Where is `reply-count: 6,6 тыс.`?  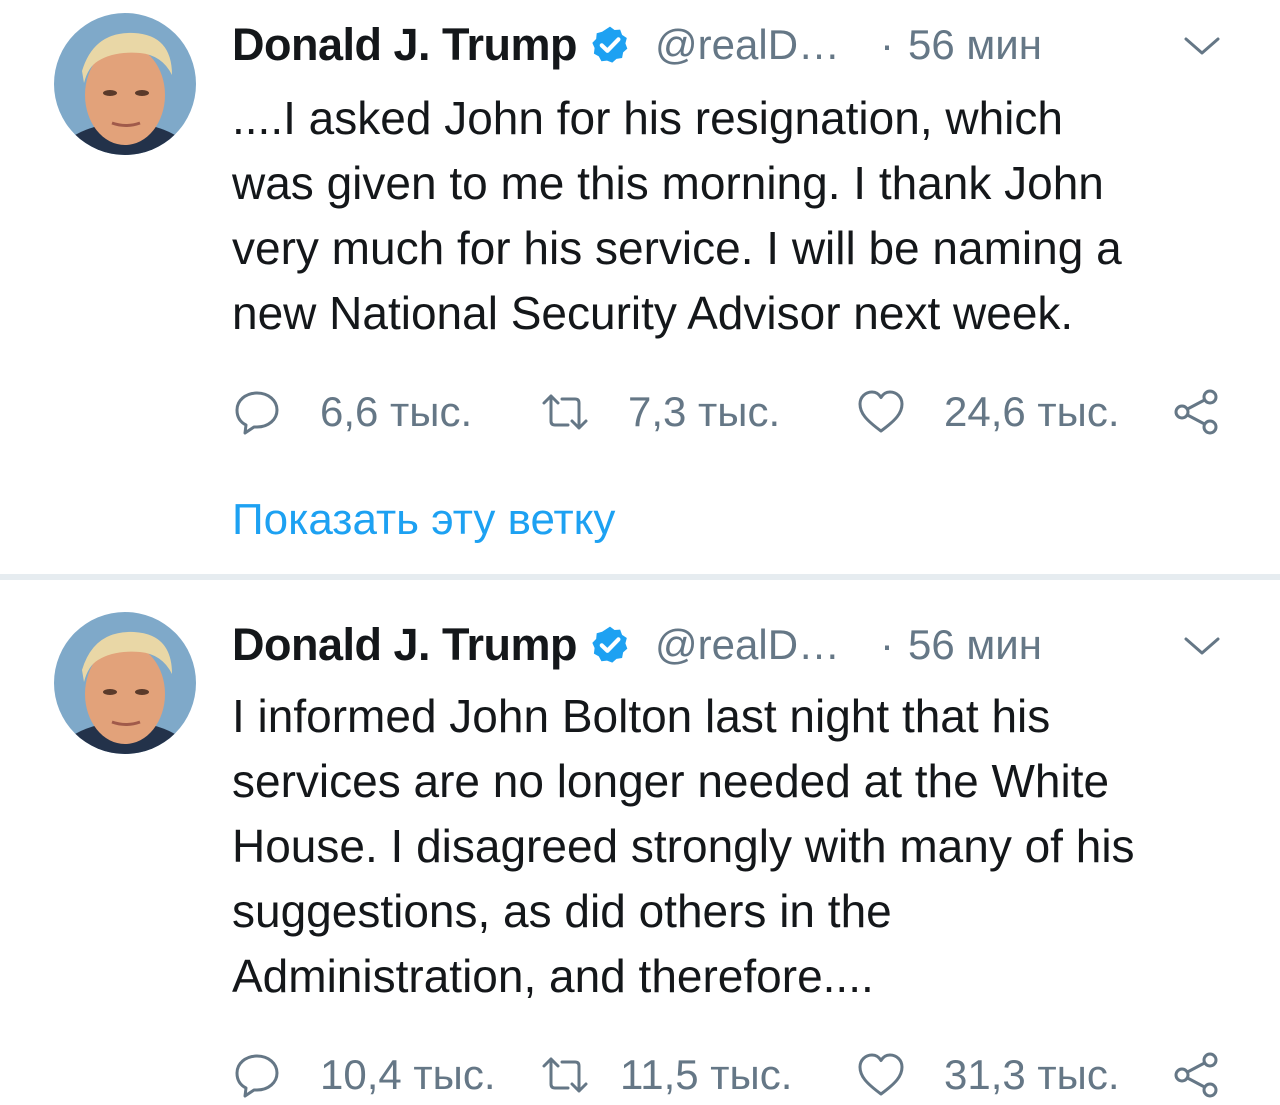
reply-count: 6,6 тыс. is located at coordinates (396, 411).